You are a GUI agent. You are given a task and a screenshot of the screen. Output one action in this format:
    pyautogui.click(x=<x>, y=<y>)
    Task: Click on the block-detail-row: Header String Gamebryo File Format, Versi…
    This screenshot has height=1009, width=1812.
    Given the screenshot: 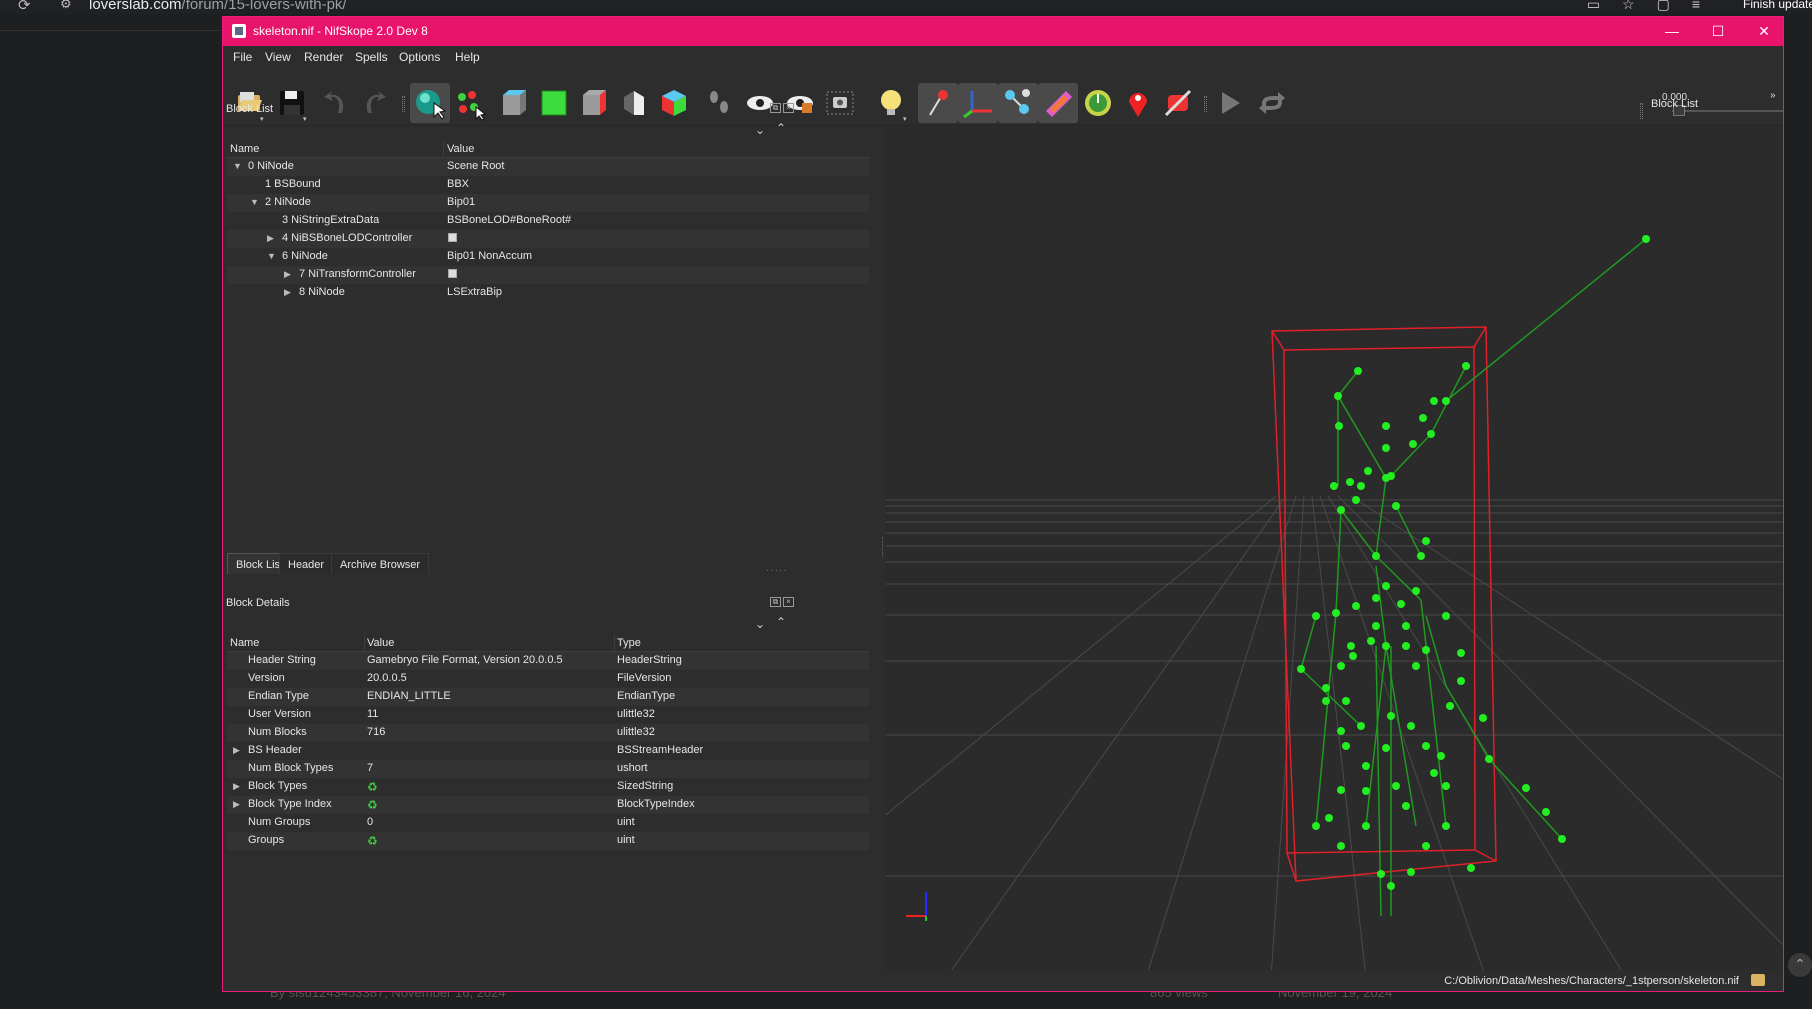 What is the action you would take?
    pyautogui.click(x=548, y=661)
    